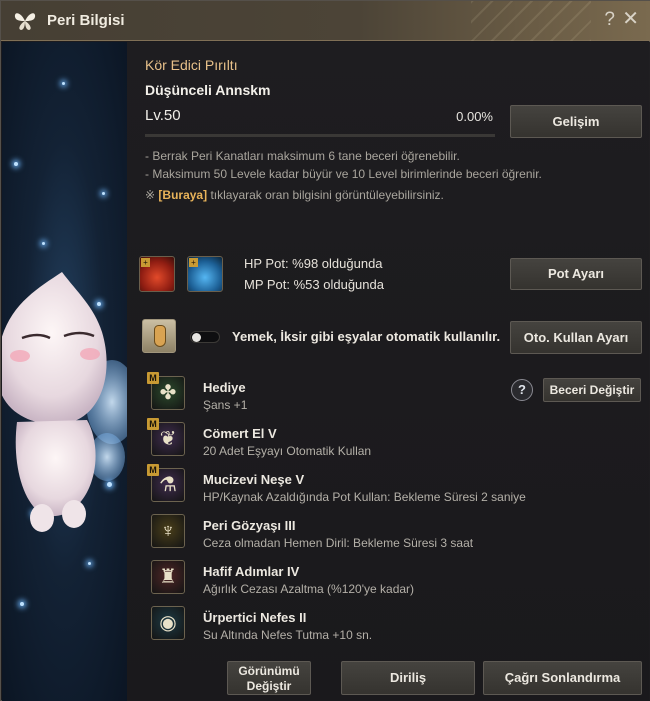  I want to click on develop-button: Gelişim, so click(576, 121).